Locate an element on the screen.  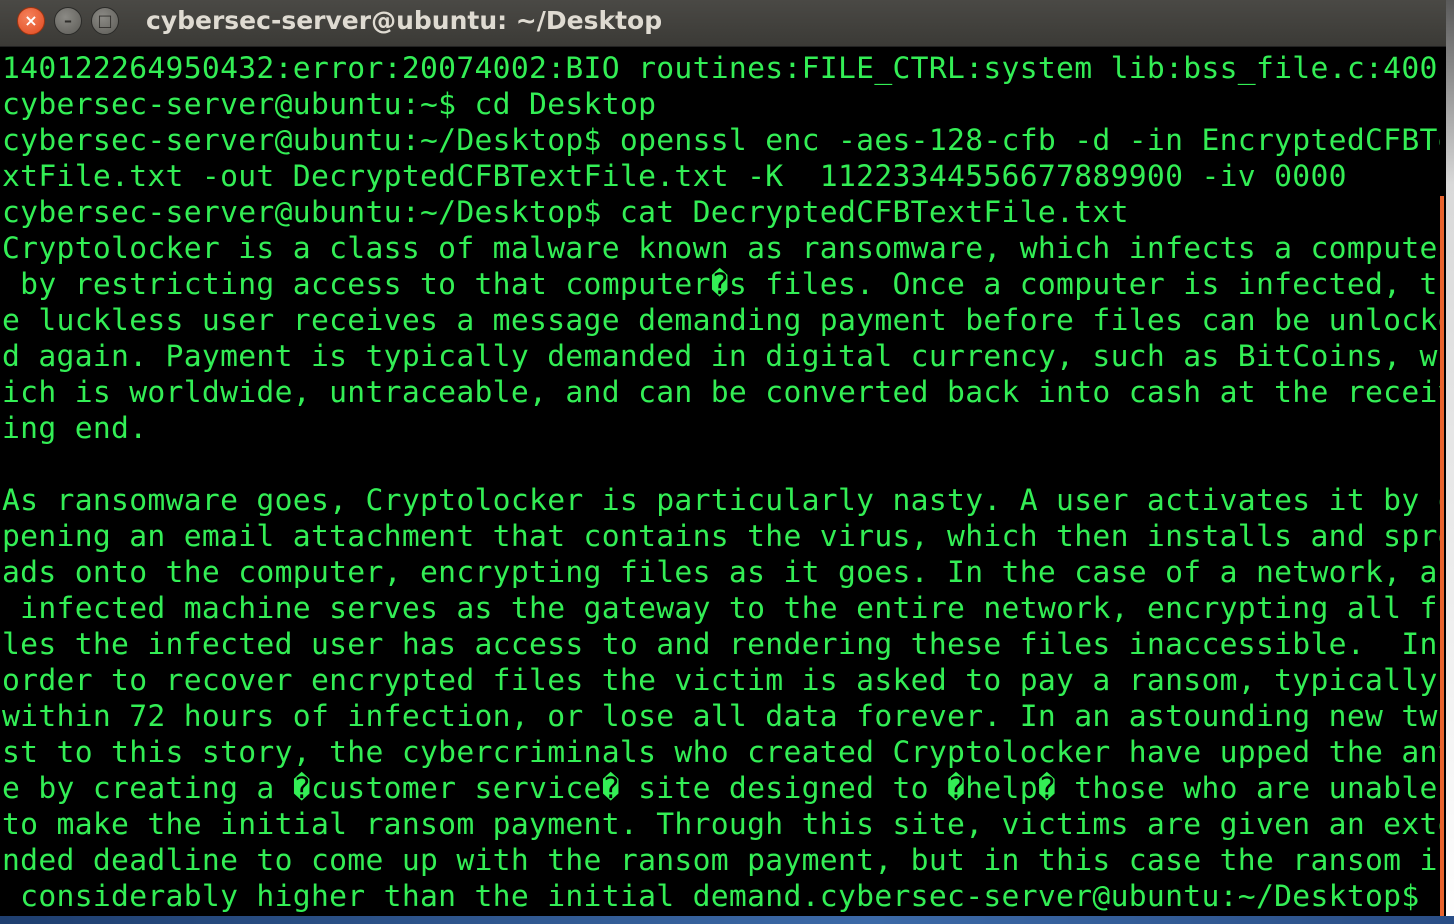
terminal-line: ing end. is located at coordinates (75, 428).